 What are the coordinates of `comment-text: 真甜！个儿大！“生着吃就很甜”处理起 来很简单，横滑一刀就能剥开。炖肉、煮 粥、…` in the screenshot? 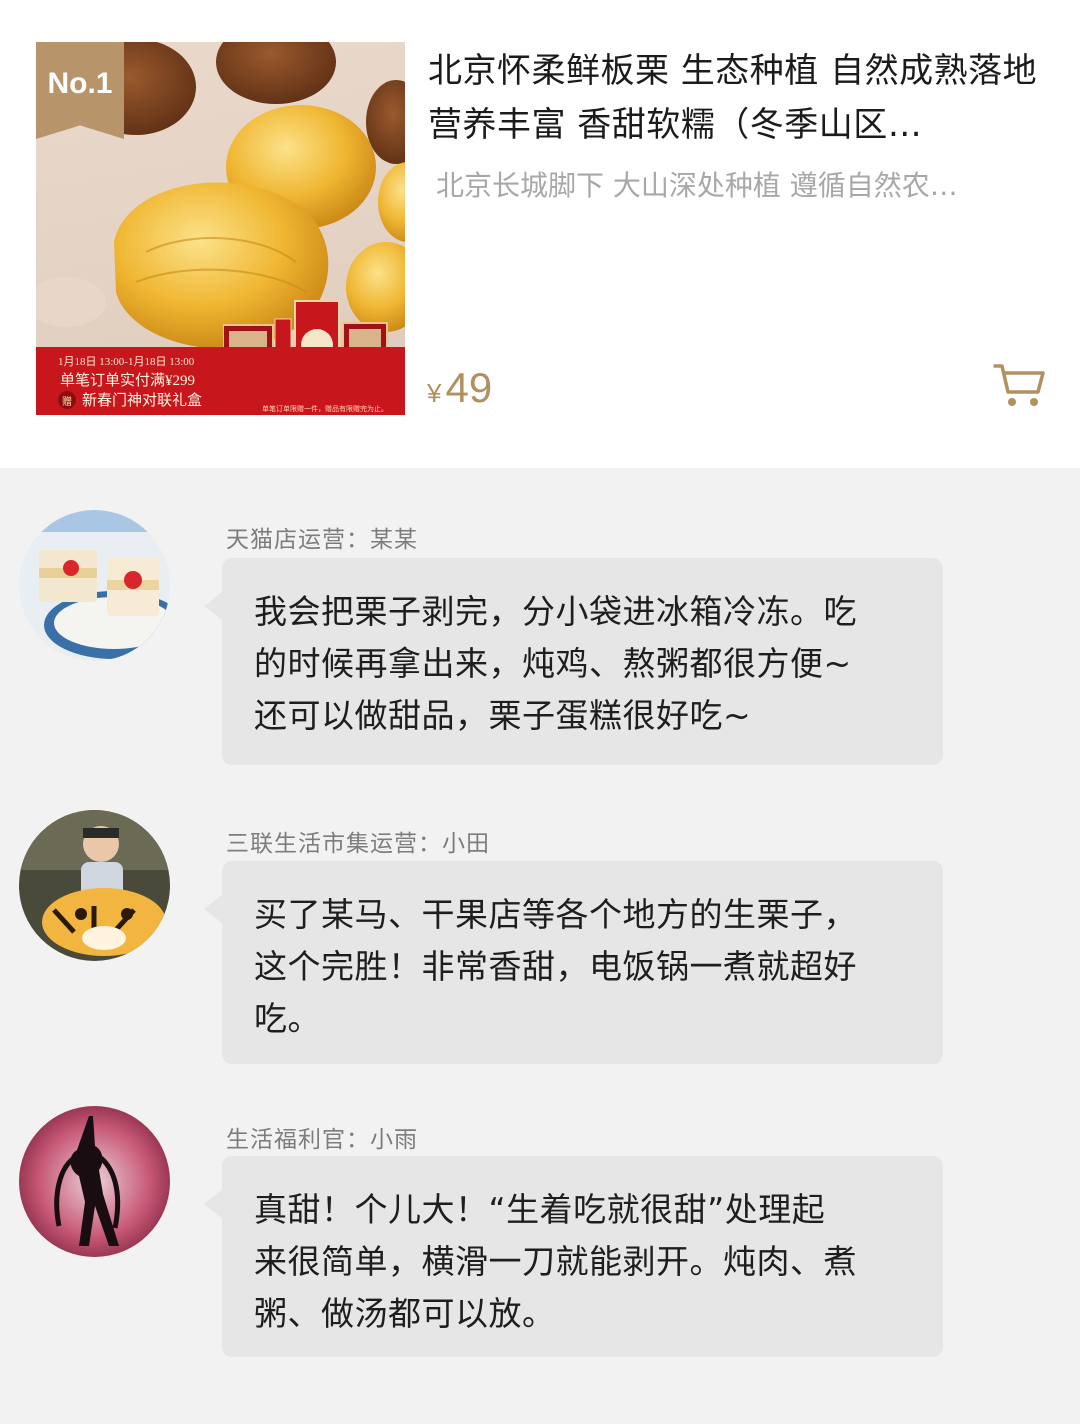 It's located at (555, 1261).